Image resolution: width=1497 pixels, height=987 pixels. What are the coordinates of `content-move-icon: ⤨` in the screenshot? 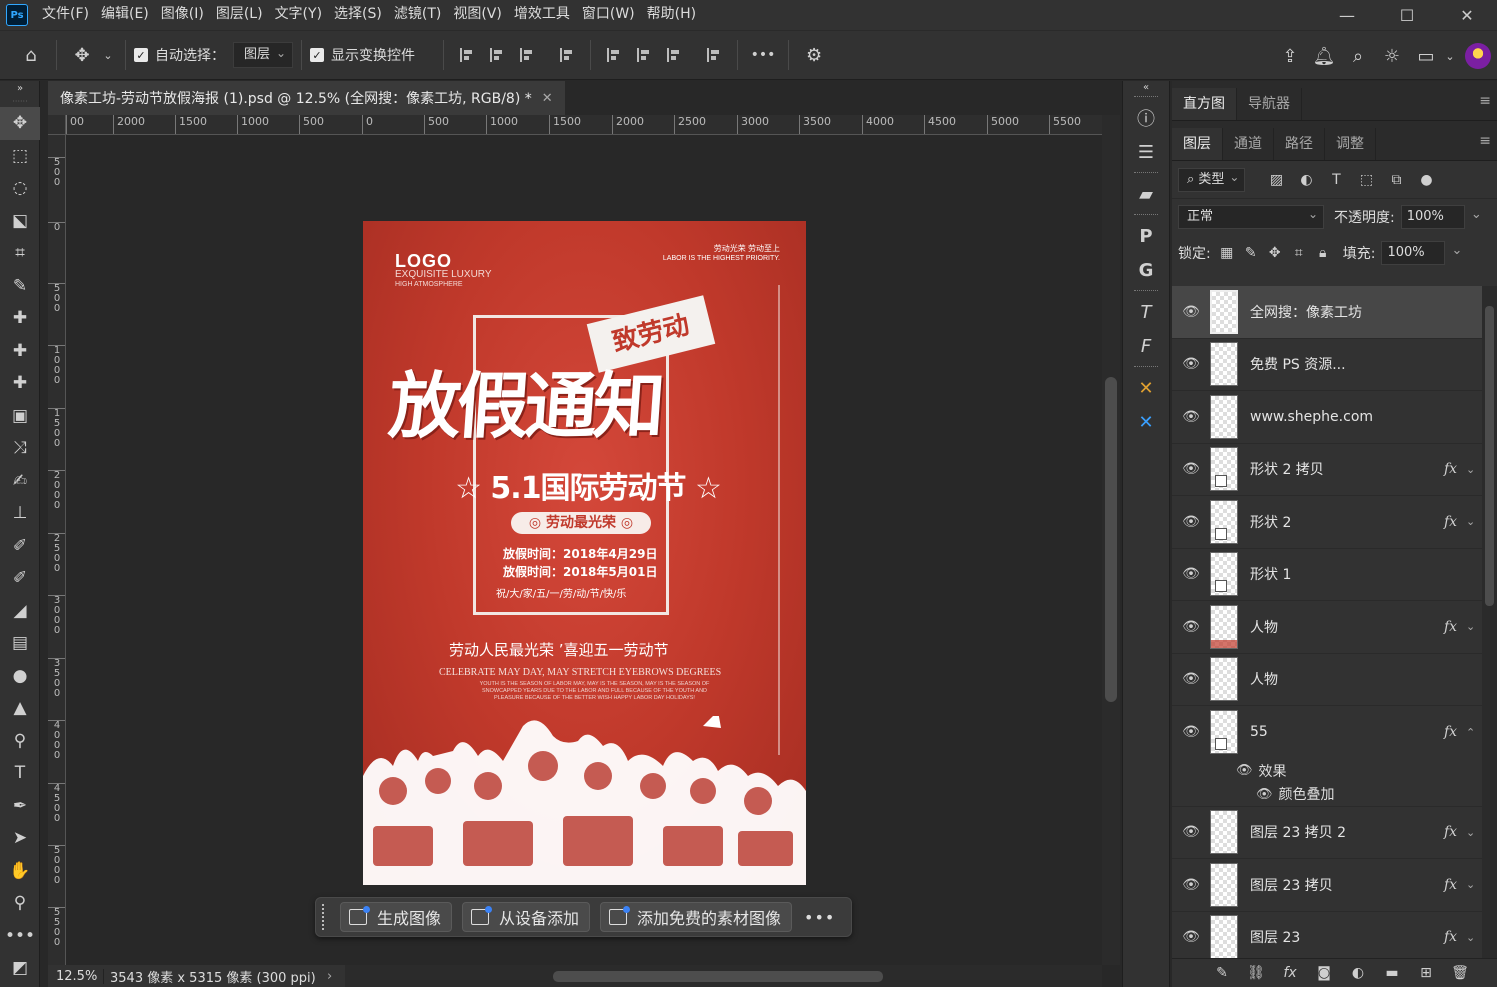 It's located at (20, 448).